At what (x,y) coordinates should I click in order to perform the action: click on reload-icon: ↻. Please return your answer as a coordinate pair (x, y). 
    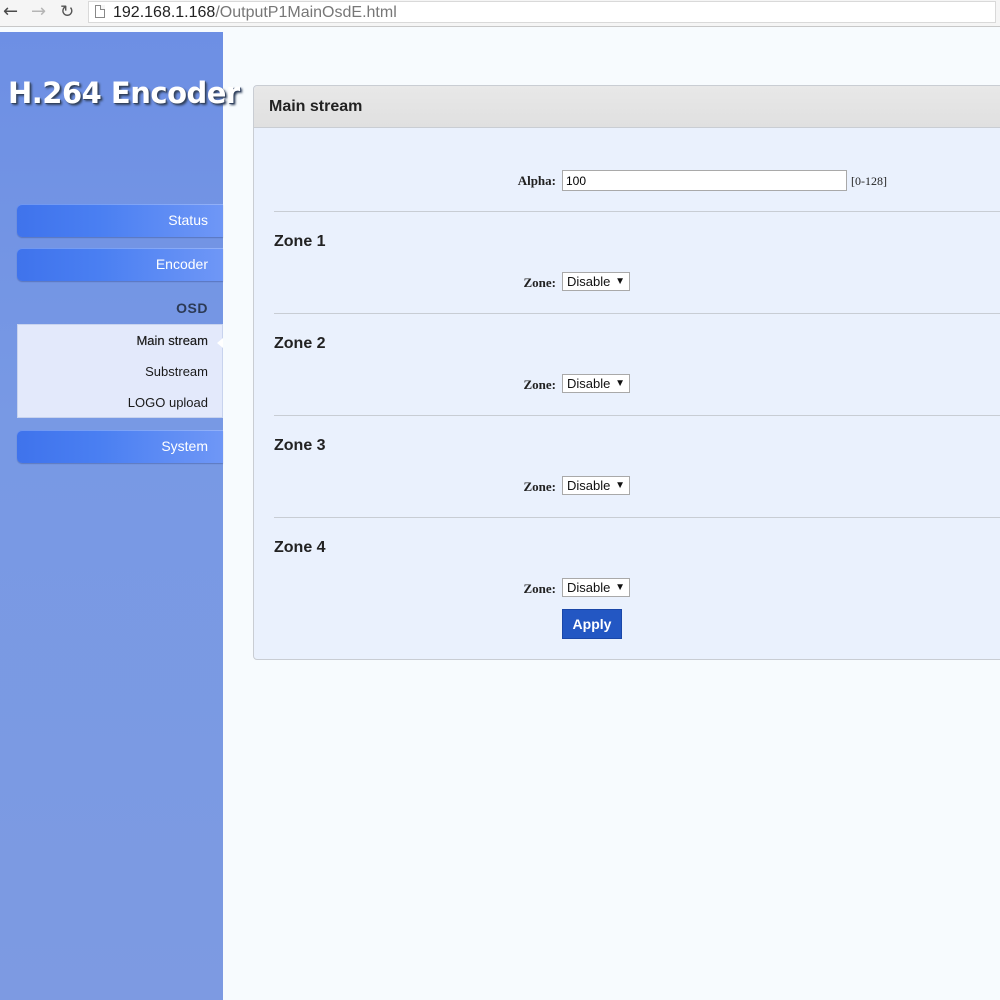
    Looking at the image, I should click on (67, 12).